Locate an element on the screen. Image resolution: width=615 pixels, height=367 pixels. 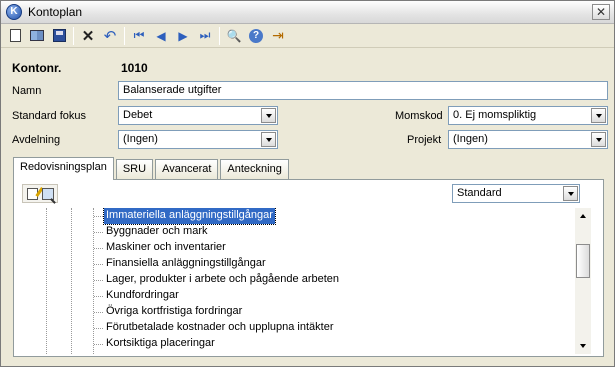
help-glyph: ? is located at coordinates (256, 35).